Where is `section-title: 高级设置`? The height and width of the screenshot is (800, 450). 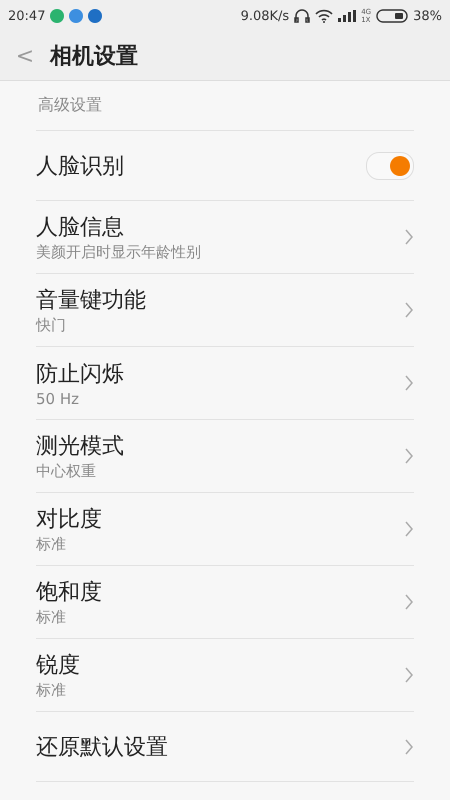 section-title: 高级设置 is located at coordinates (70, 105).